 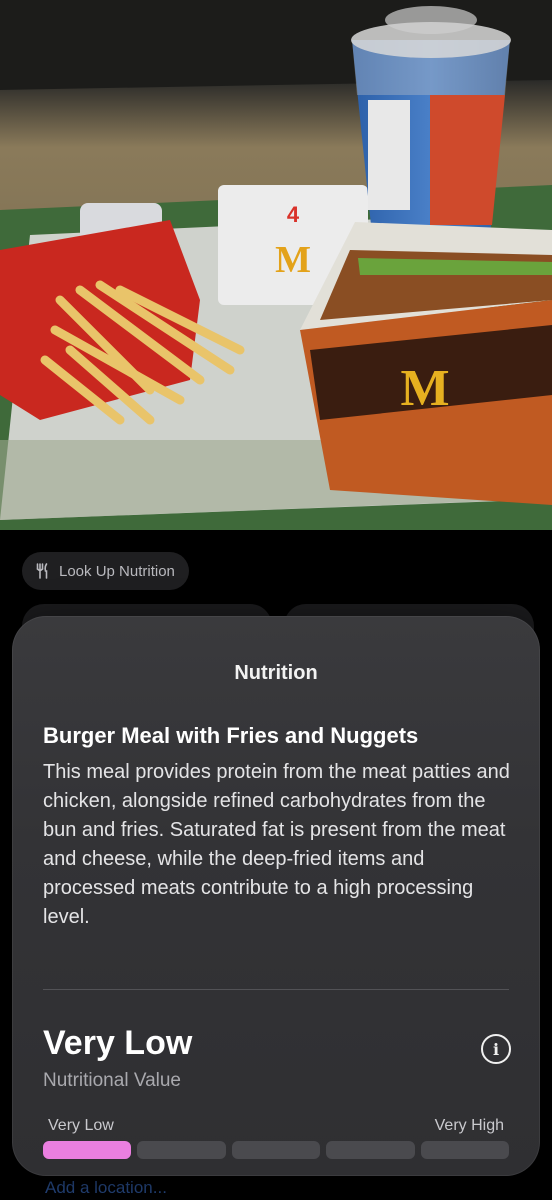 I want to click on nutrition-scale-bar, so click(x=276, y=1150).